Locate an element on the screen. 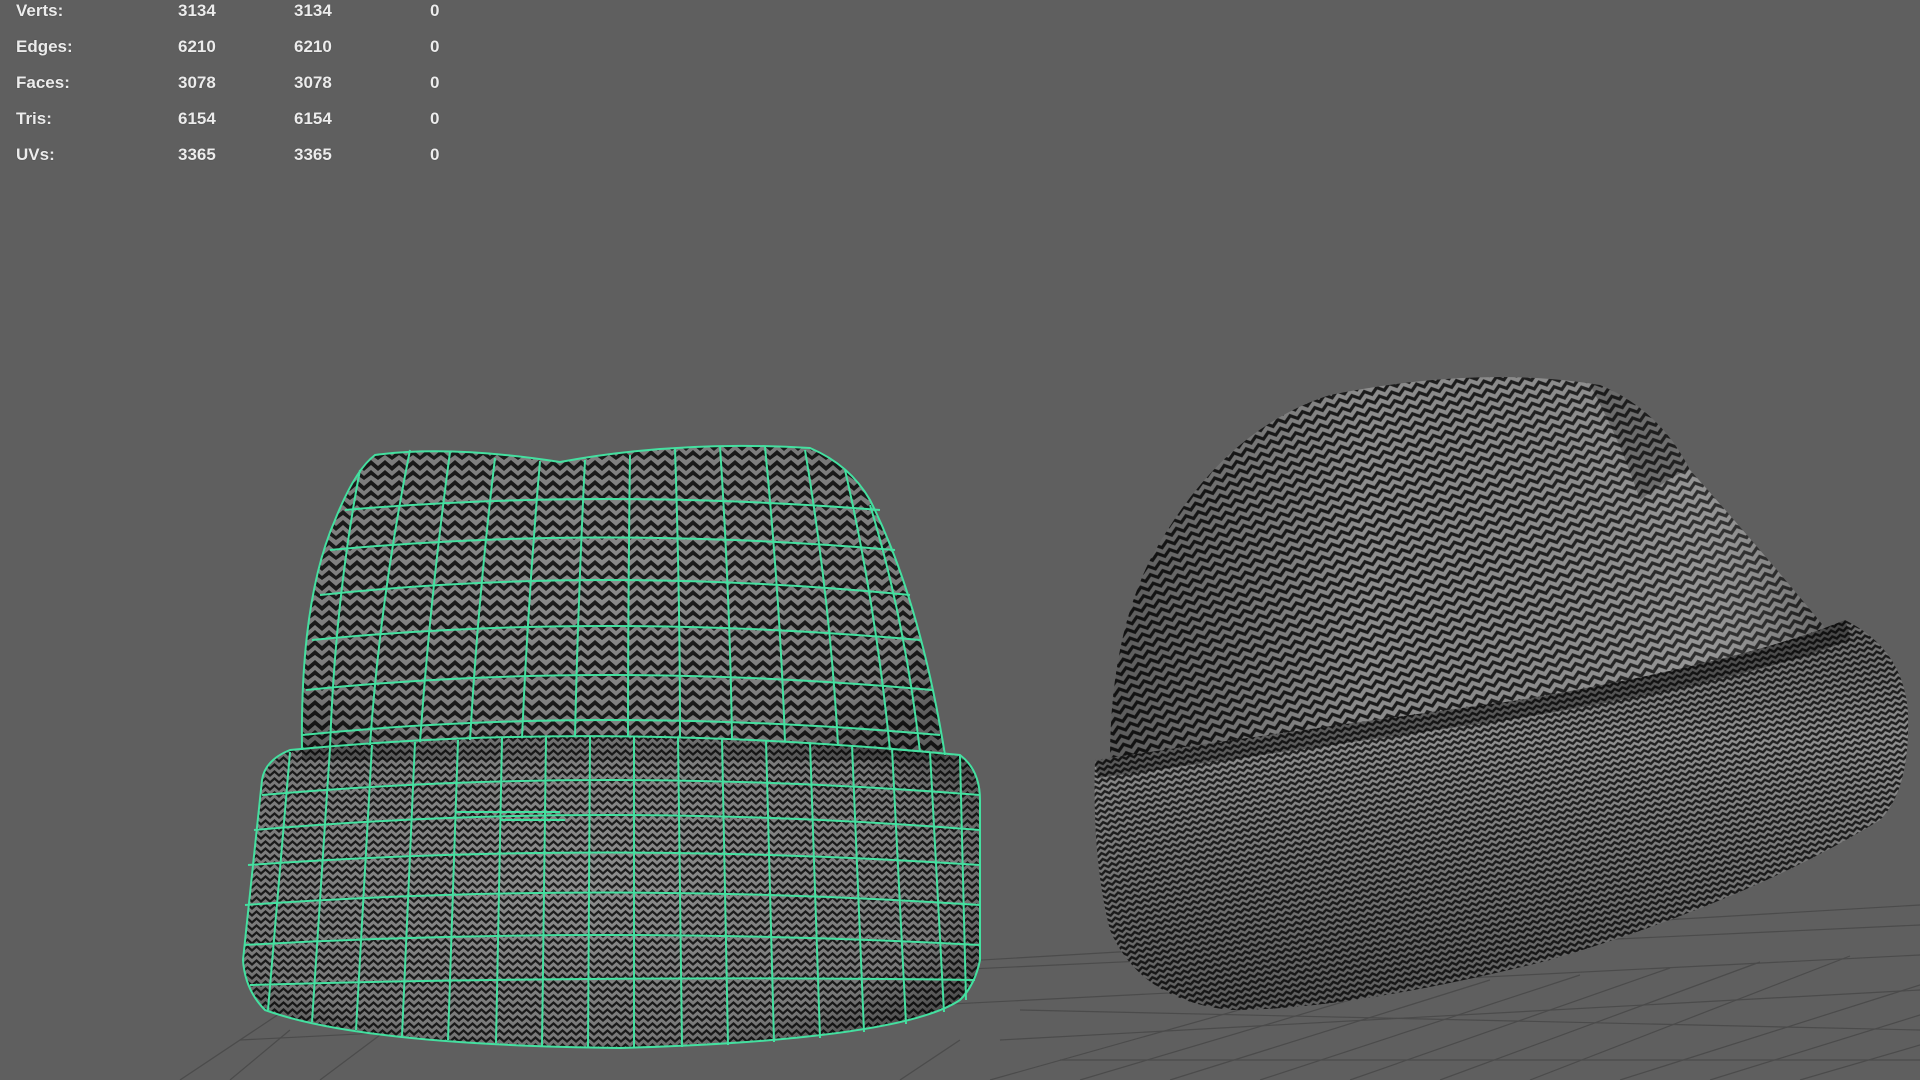 Image resolution: width=1920 pixels, height=1080 pixels. hud-value-selected: 3134 is located at coordinates (313, 10).